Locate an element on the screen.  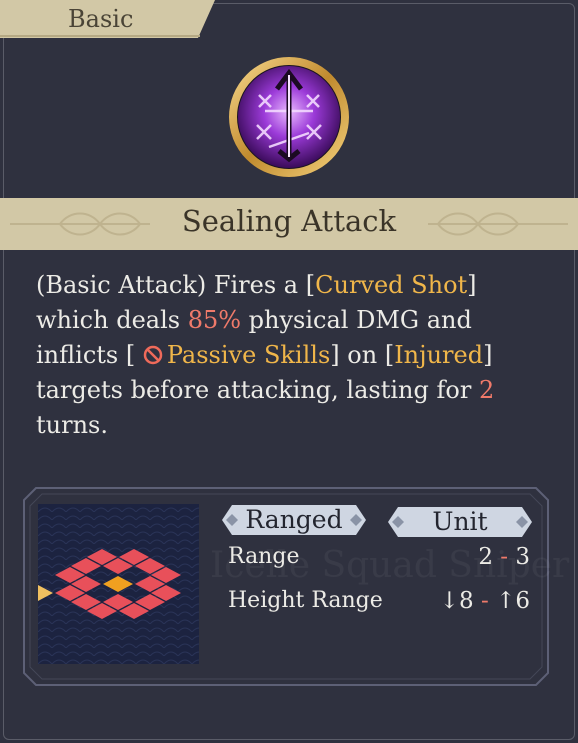
range-pattern-svg is located at coordinates (118, 584).